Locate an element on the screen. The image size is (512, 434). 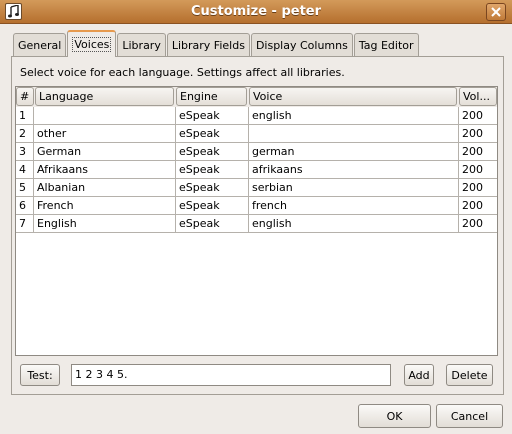
cell-number: 1 is located at coordinates (25, 116).